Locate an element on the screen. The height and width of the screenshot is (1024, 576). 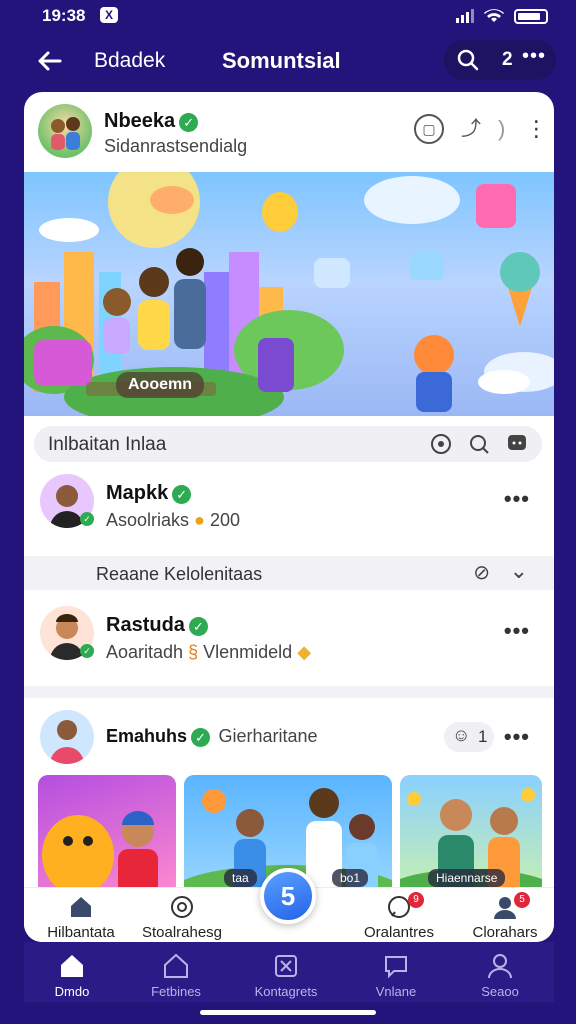
tab-label: Hilbantata is located at coordinates (81, 932).